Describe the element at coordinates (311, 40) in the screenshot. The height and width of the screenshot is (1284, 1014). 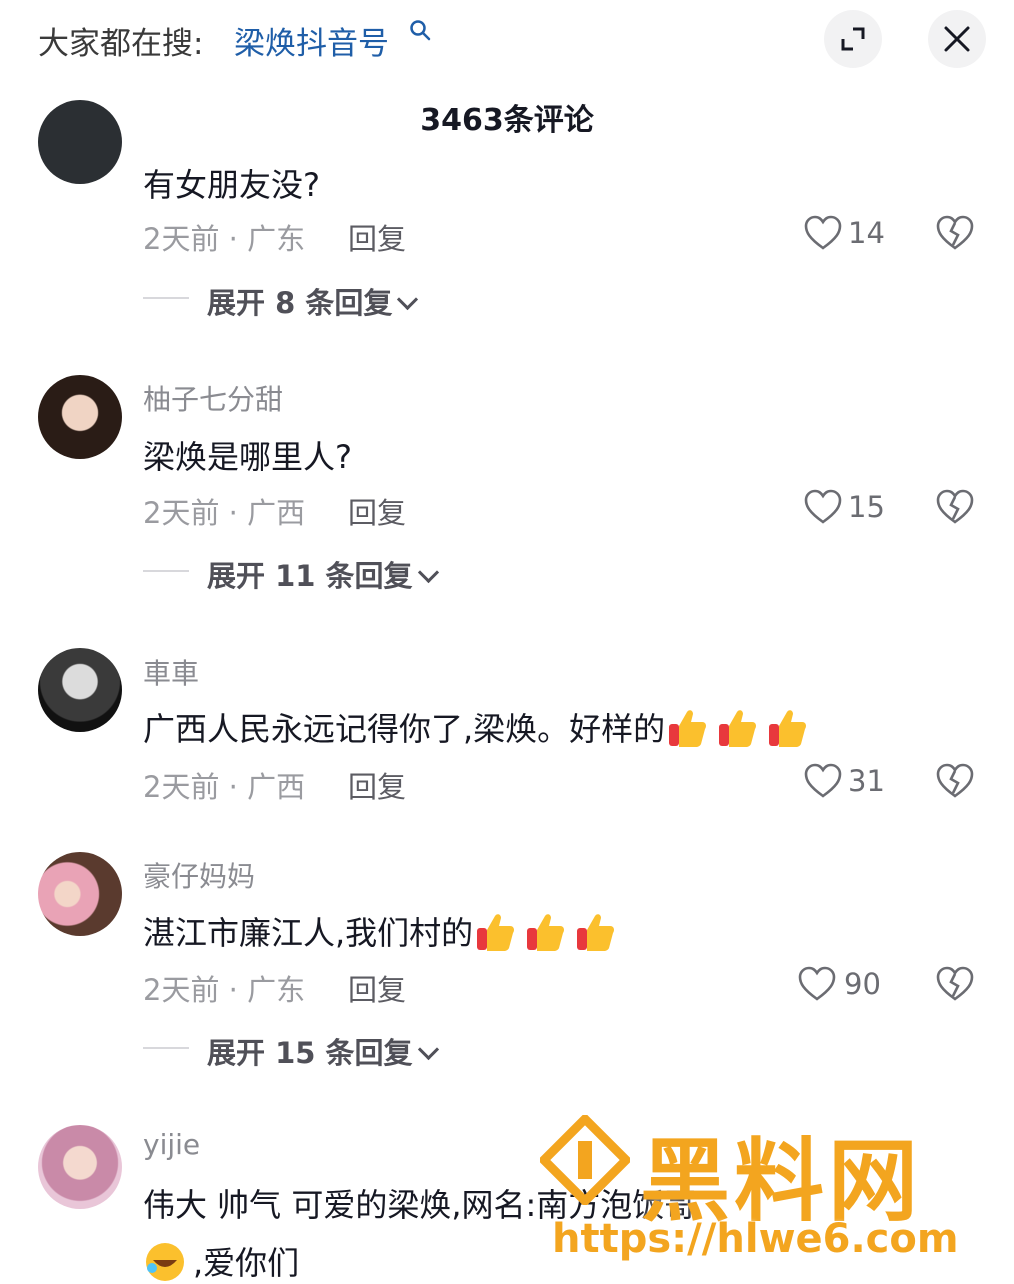
I see `search-suggestion-link: 梁焕抖音号` at that location.